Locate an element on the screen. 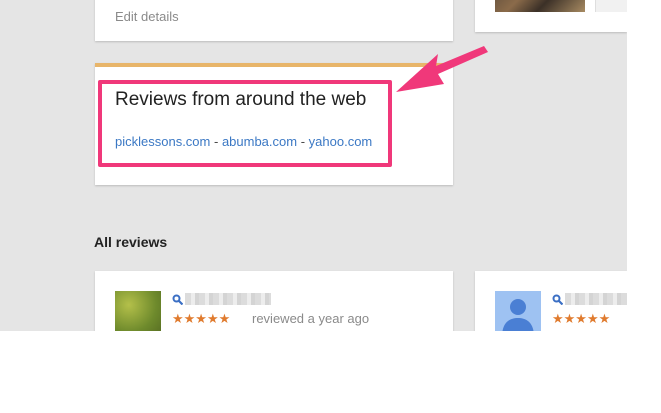  annotation-arrow is located at coordinates (442, 69).